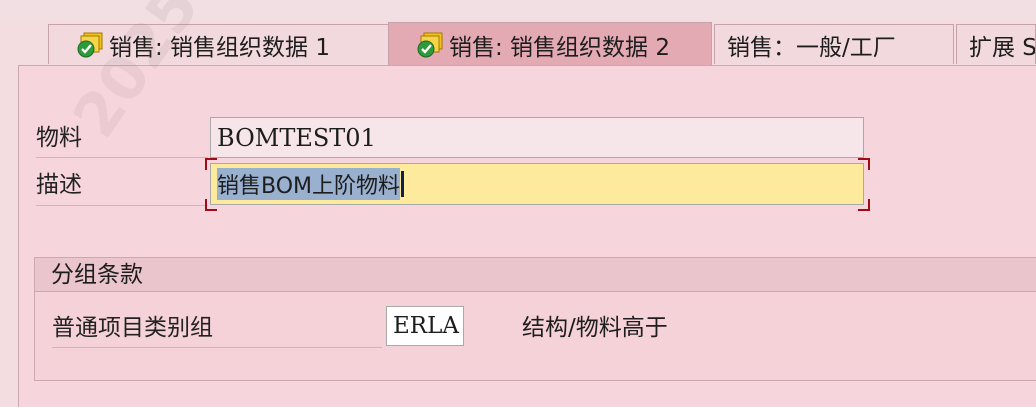  What do you see at coordinates (309, 184) in the screenshot?
I see `description-value: 销售BOM上阶物料` at bounding box center [309, 184].